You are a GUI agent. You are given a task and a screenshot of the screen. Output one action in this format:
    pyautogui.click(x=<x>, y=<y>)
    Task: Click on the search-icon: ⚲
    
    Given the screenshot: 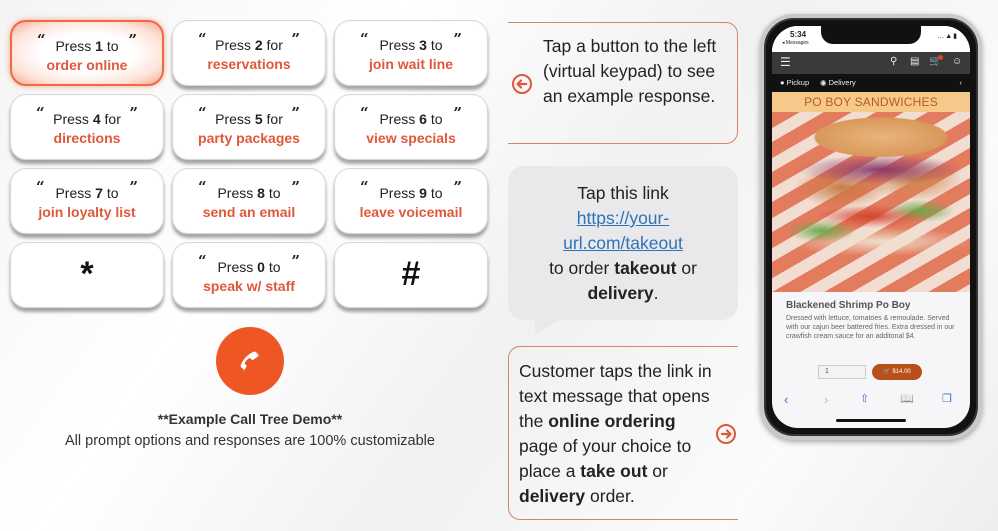 What is the action you would take?
    pyautogui.click(x=893, y=61)
    